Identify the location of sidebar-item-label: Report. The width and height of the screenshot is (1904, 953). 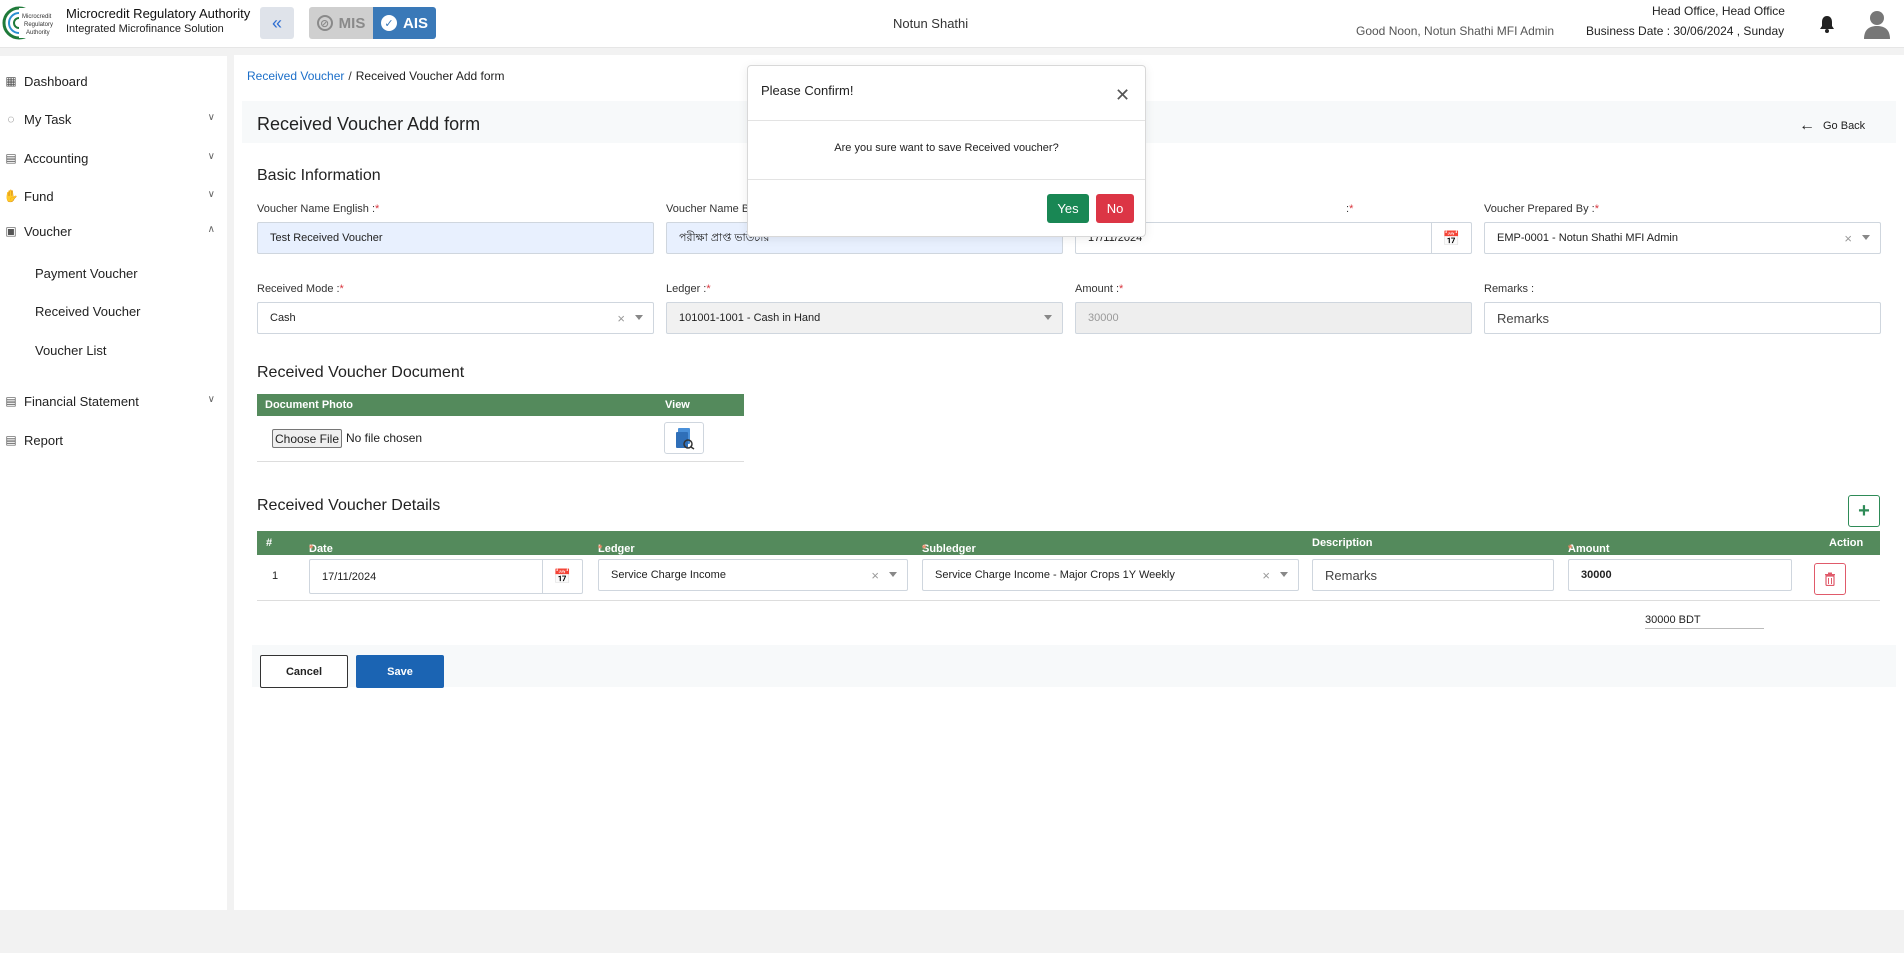
(44, 440).